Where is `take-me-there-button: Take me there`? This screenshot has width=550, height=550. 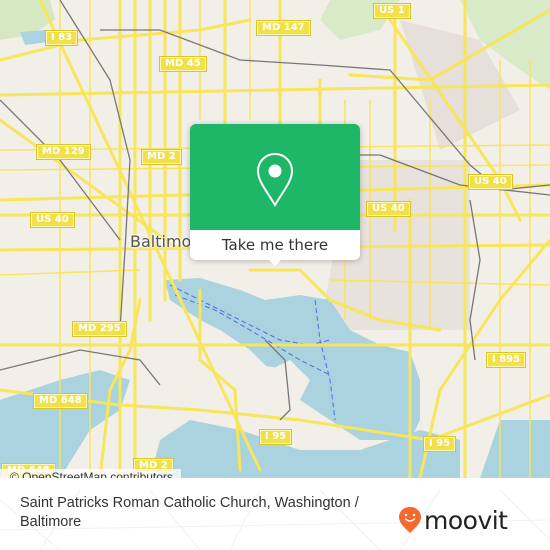
take-me-there-button: Take me there is located at coordinates (275, 245).